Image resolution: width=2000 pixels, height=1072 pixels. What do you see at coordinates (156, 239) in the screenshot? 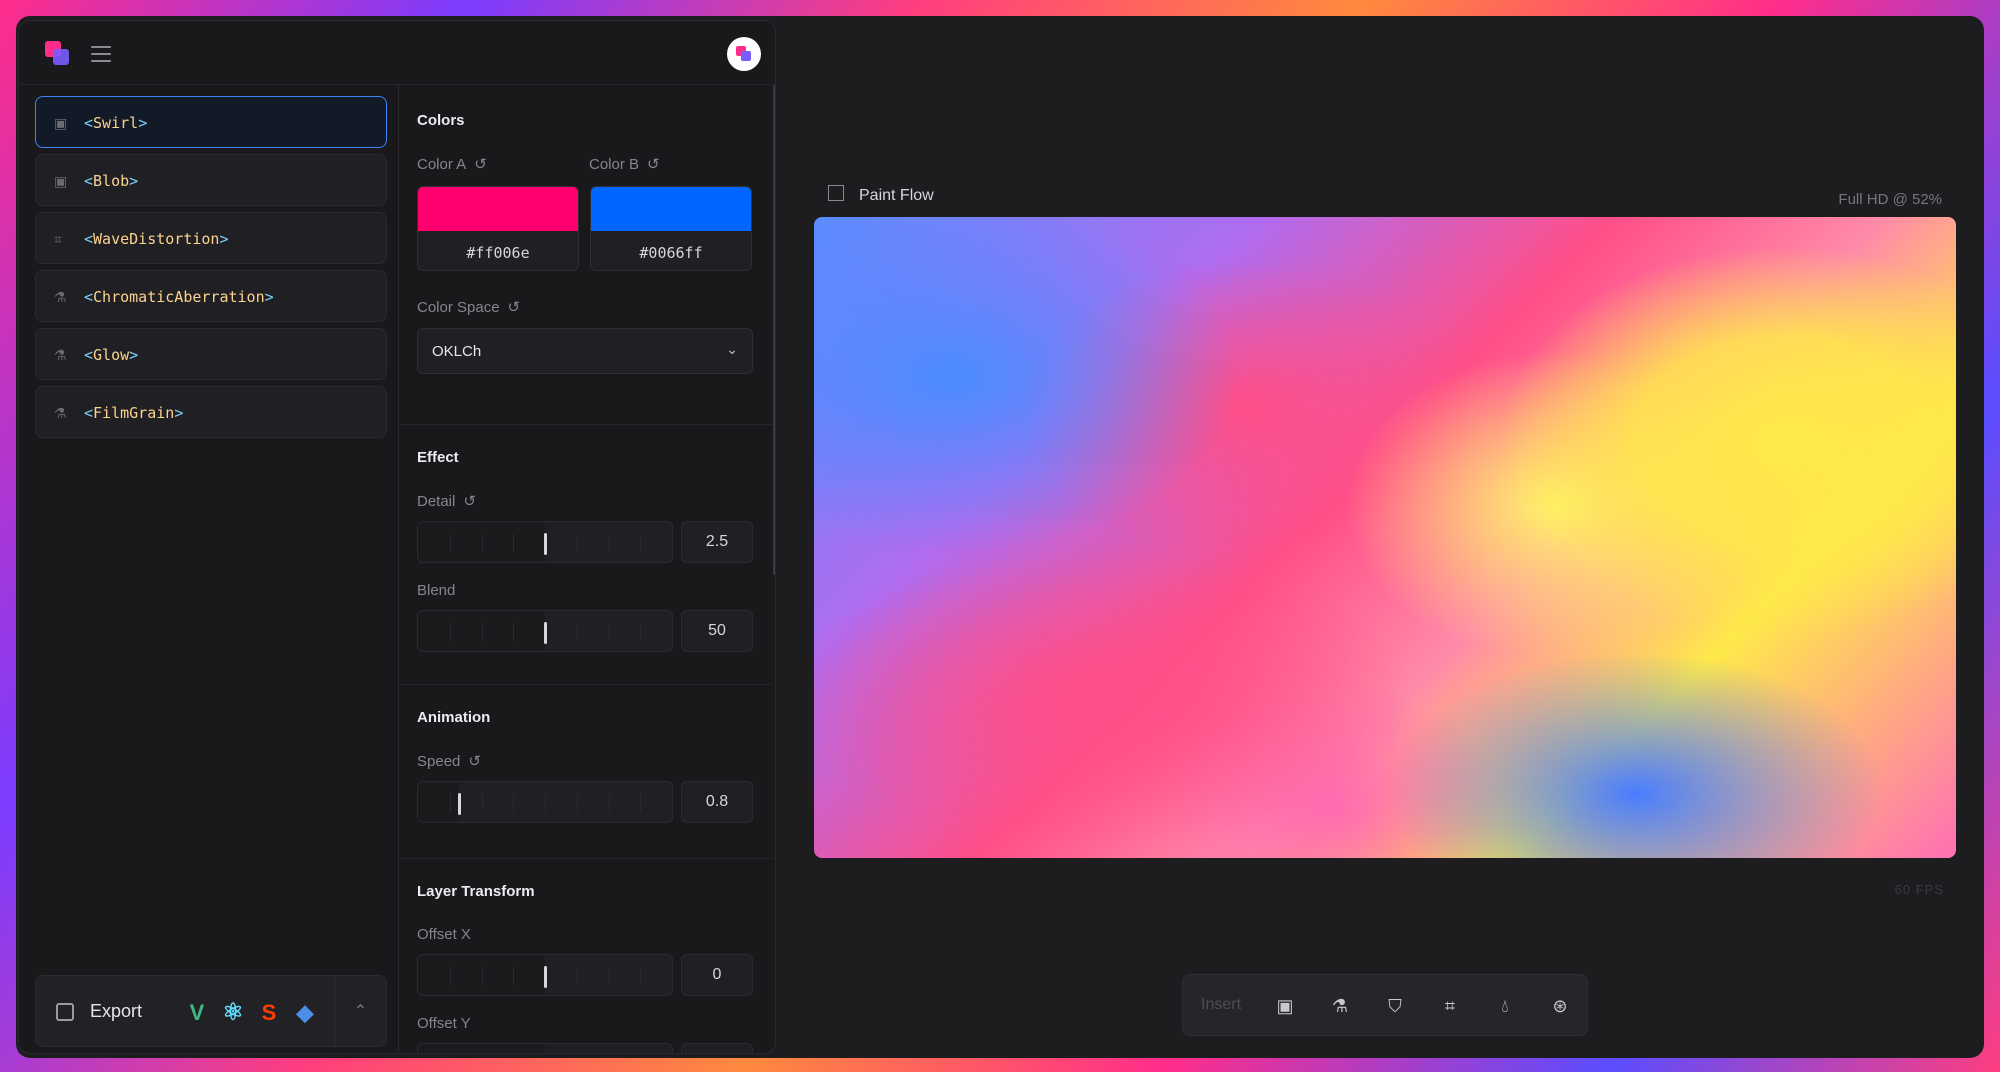
I see `layer-name: WaveDistortion` at bounding box center [156, 239].